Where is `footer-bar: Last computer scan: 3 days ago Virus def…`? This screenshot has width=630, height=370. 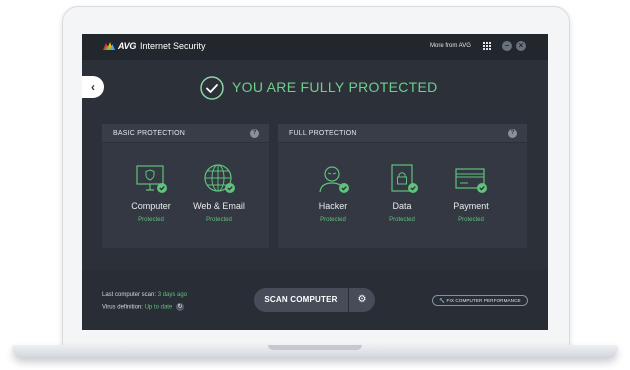 footer-bar: Last computer scan: 3 days ago Virus def… is located at coordinates (315, 300).